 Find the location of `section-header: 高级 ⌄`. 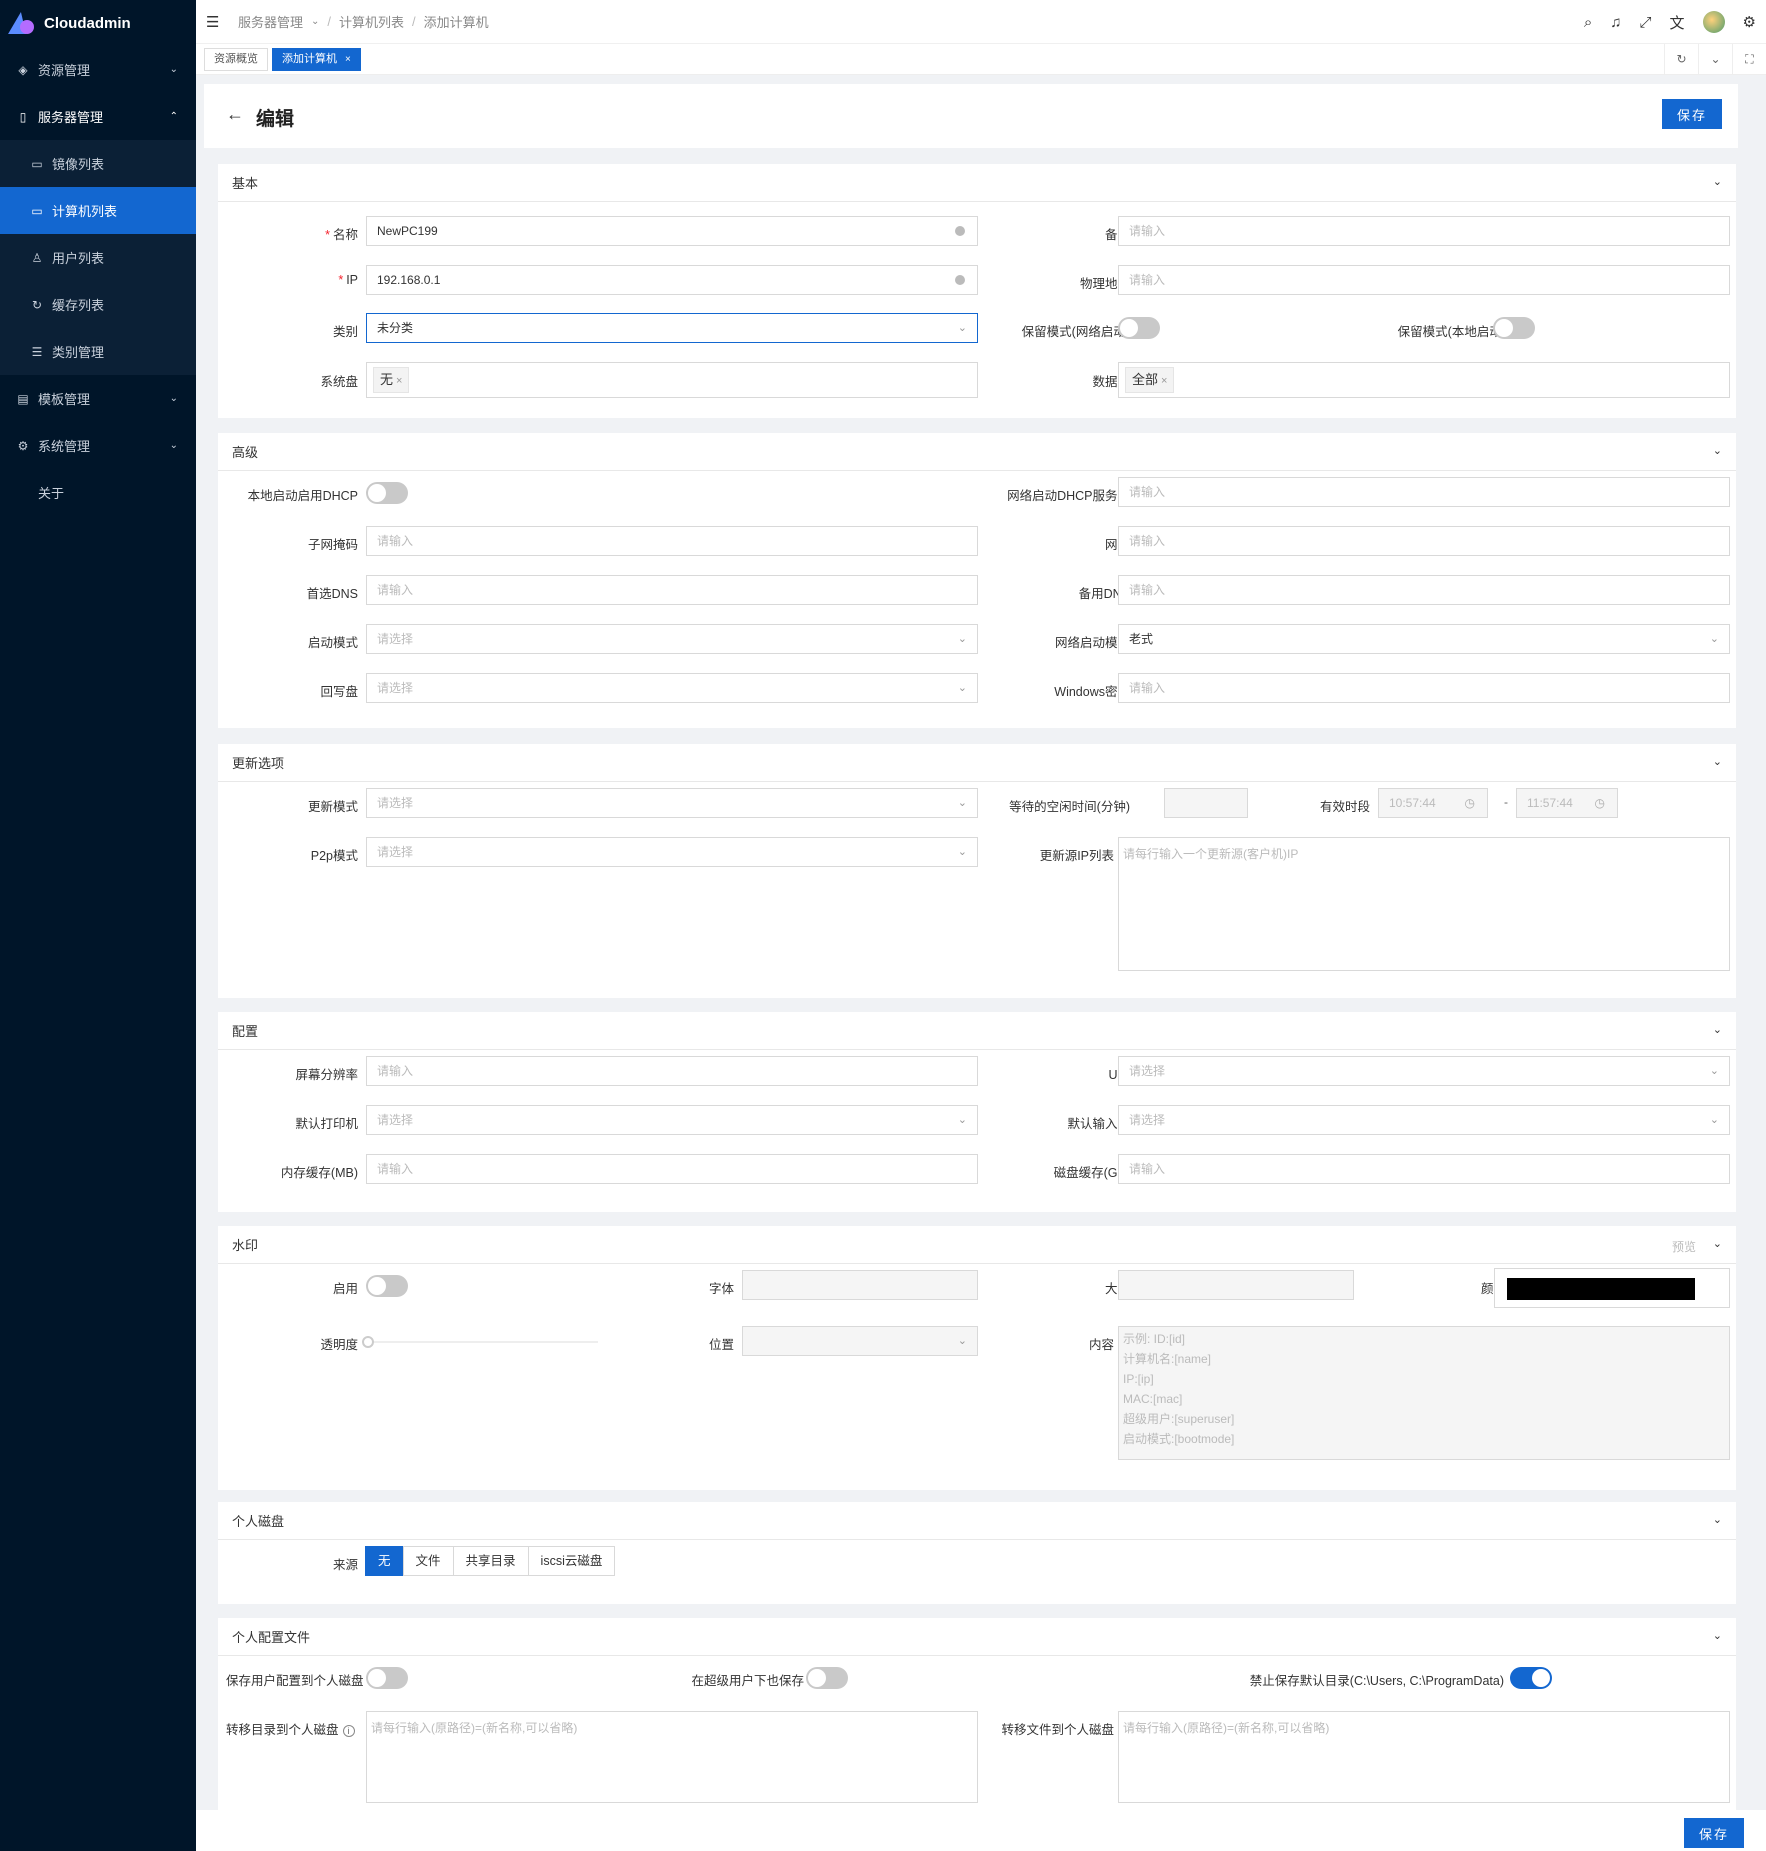

section-header: 高级 ⌄ is located at coordinates (977, 452).